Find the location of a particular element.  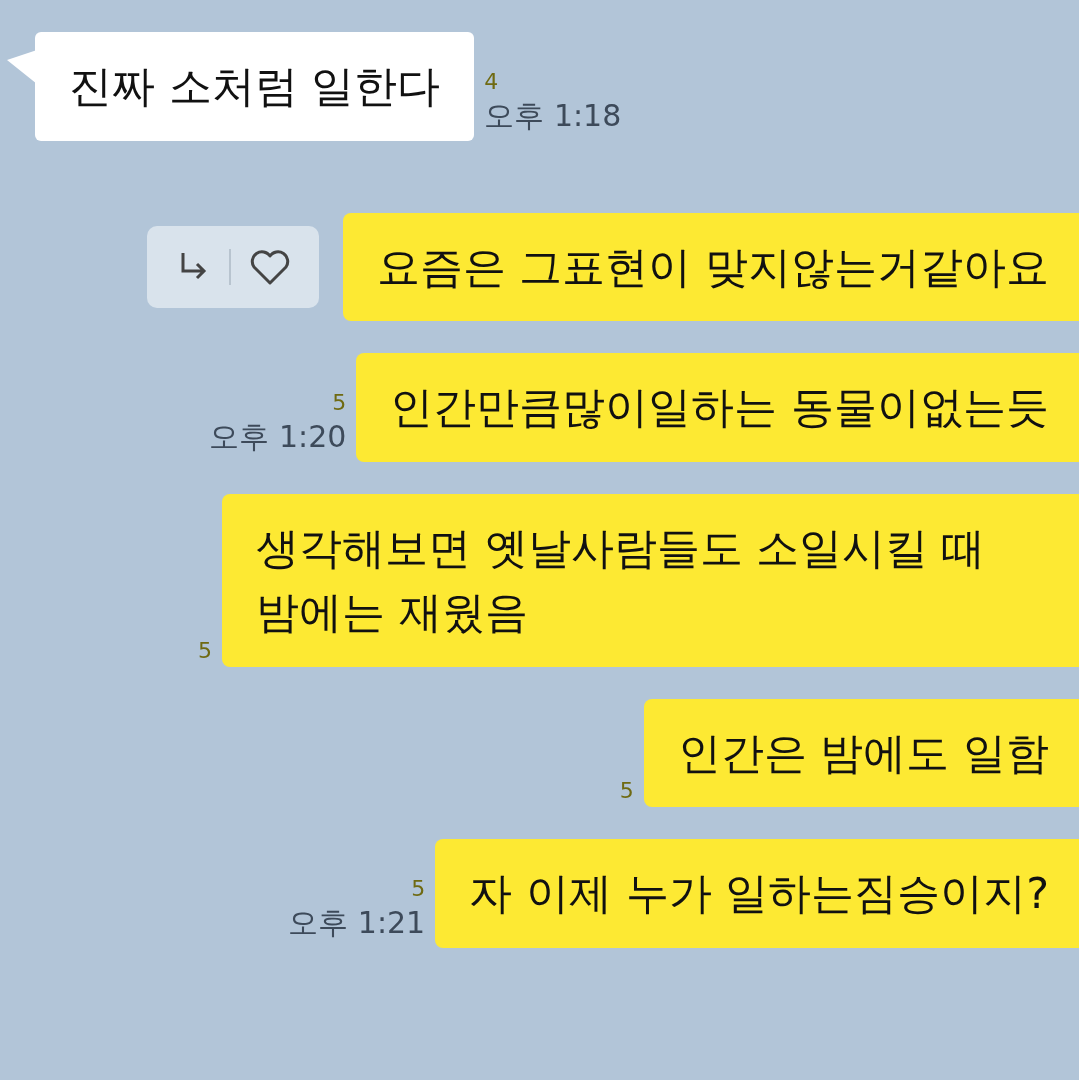

sent-message-bubble: 인간만큼많이일하는 동물이없는듯 is located at coordinates (717, 407).